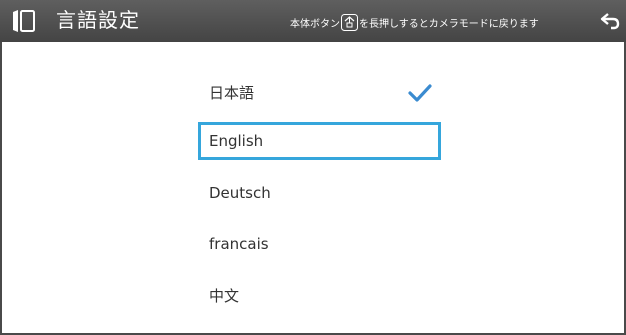 This screenshot has width=626, height=335. I want to click on language-option-japanese: 日本語, so click(319, 93).